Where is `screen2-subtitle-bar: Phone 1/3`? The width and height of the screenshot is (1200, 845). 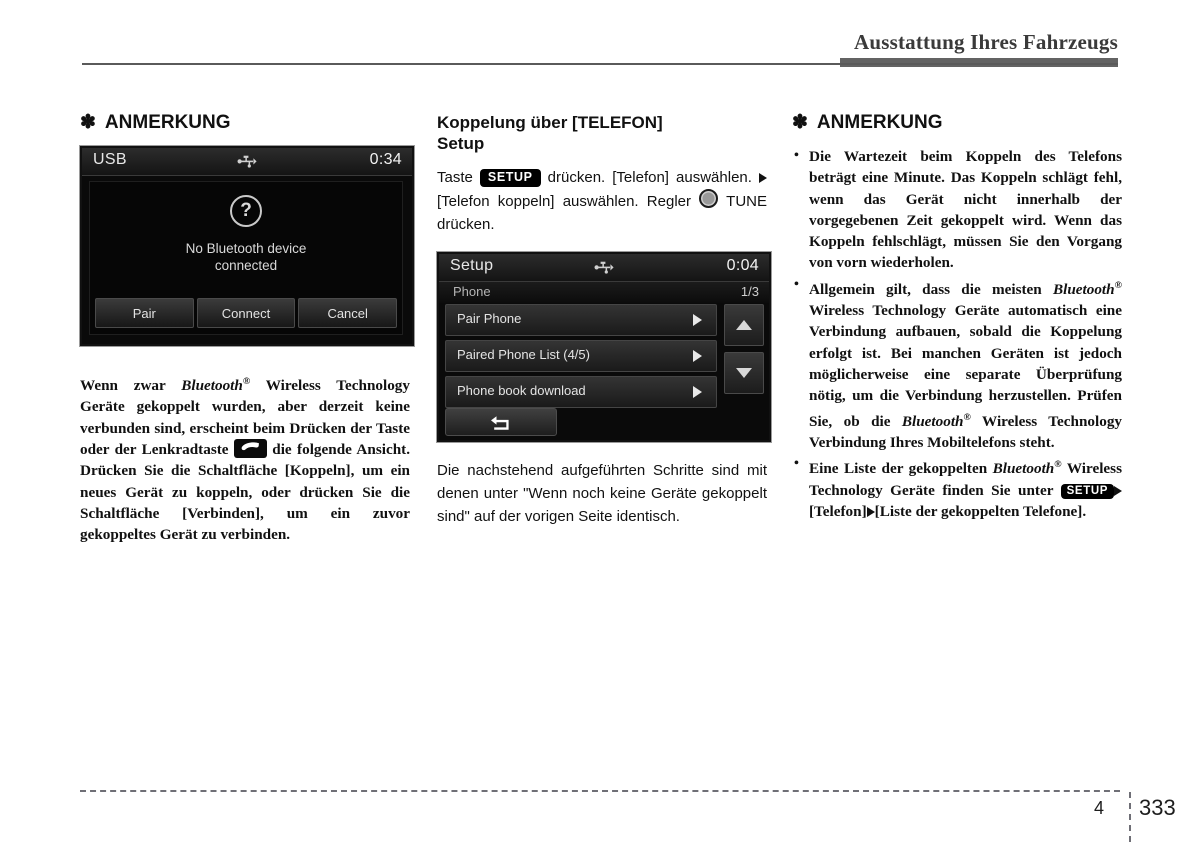
screen2-subtitle-bar: Phone 1/3 is located at coordinates (604, 292).